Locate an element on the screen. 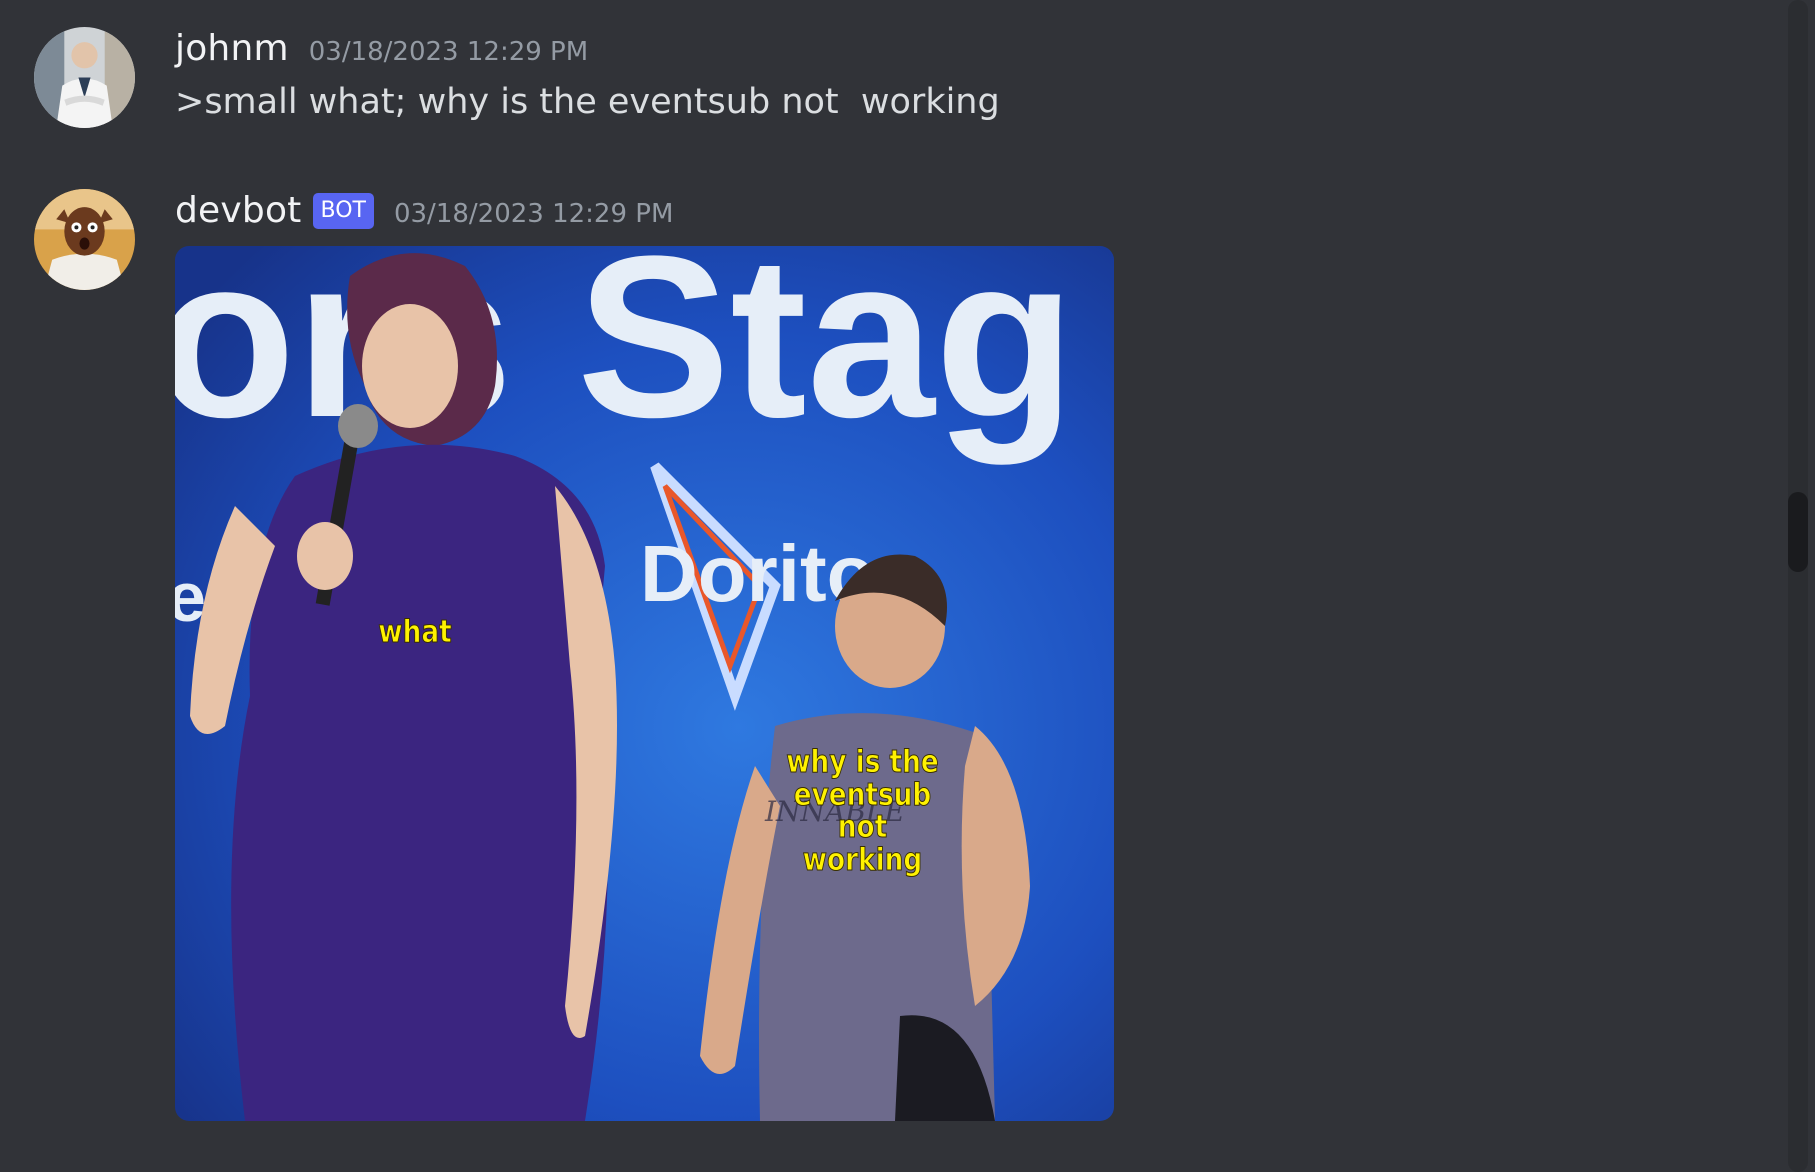 The height and width of the screenshot is (1172, 1815). username: johnm is located at coordinates (232, 48).